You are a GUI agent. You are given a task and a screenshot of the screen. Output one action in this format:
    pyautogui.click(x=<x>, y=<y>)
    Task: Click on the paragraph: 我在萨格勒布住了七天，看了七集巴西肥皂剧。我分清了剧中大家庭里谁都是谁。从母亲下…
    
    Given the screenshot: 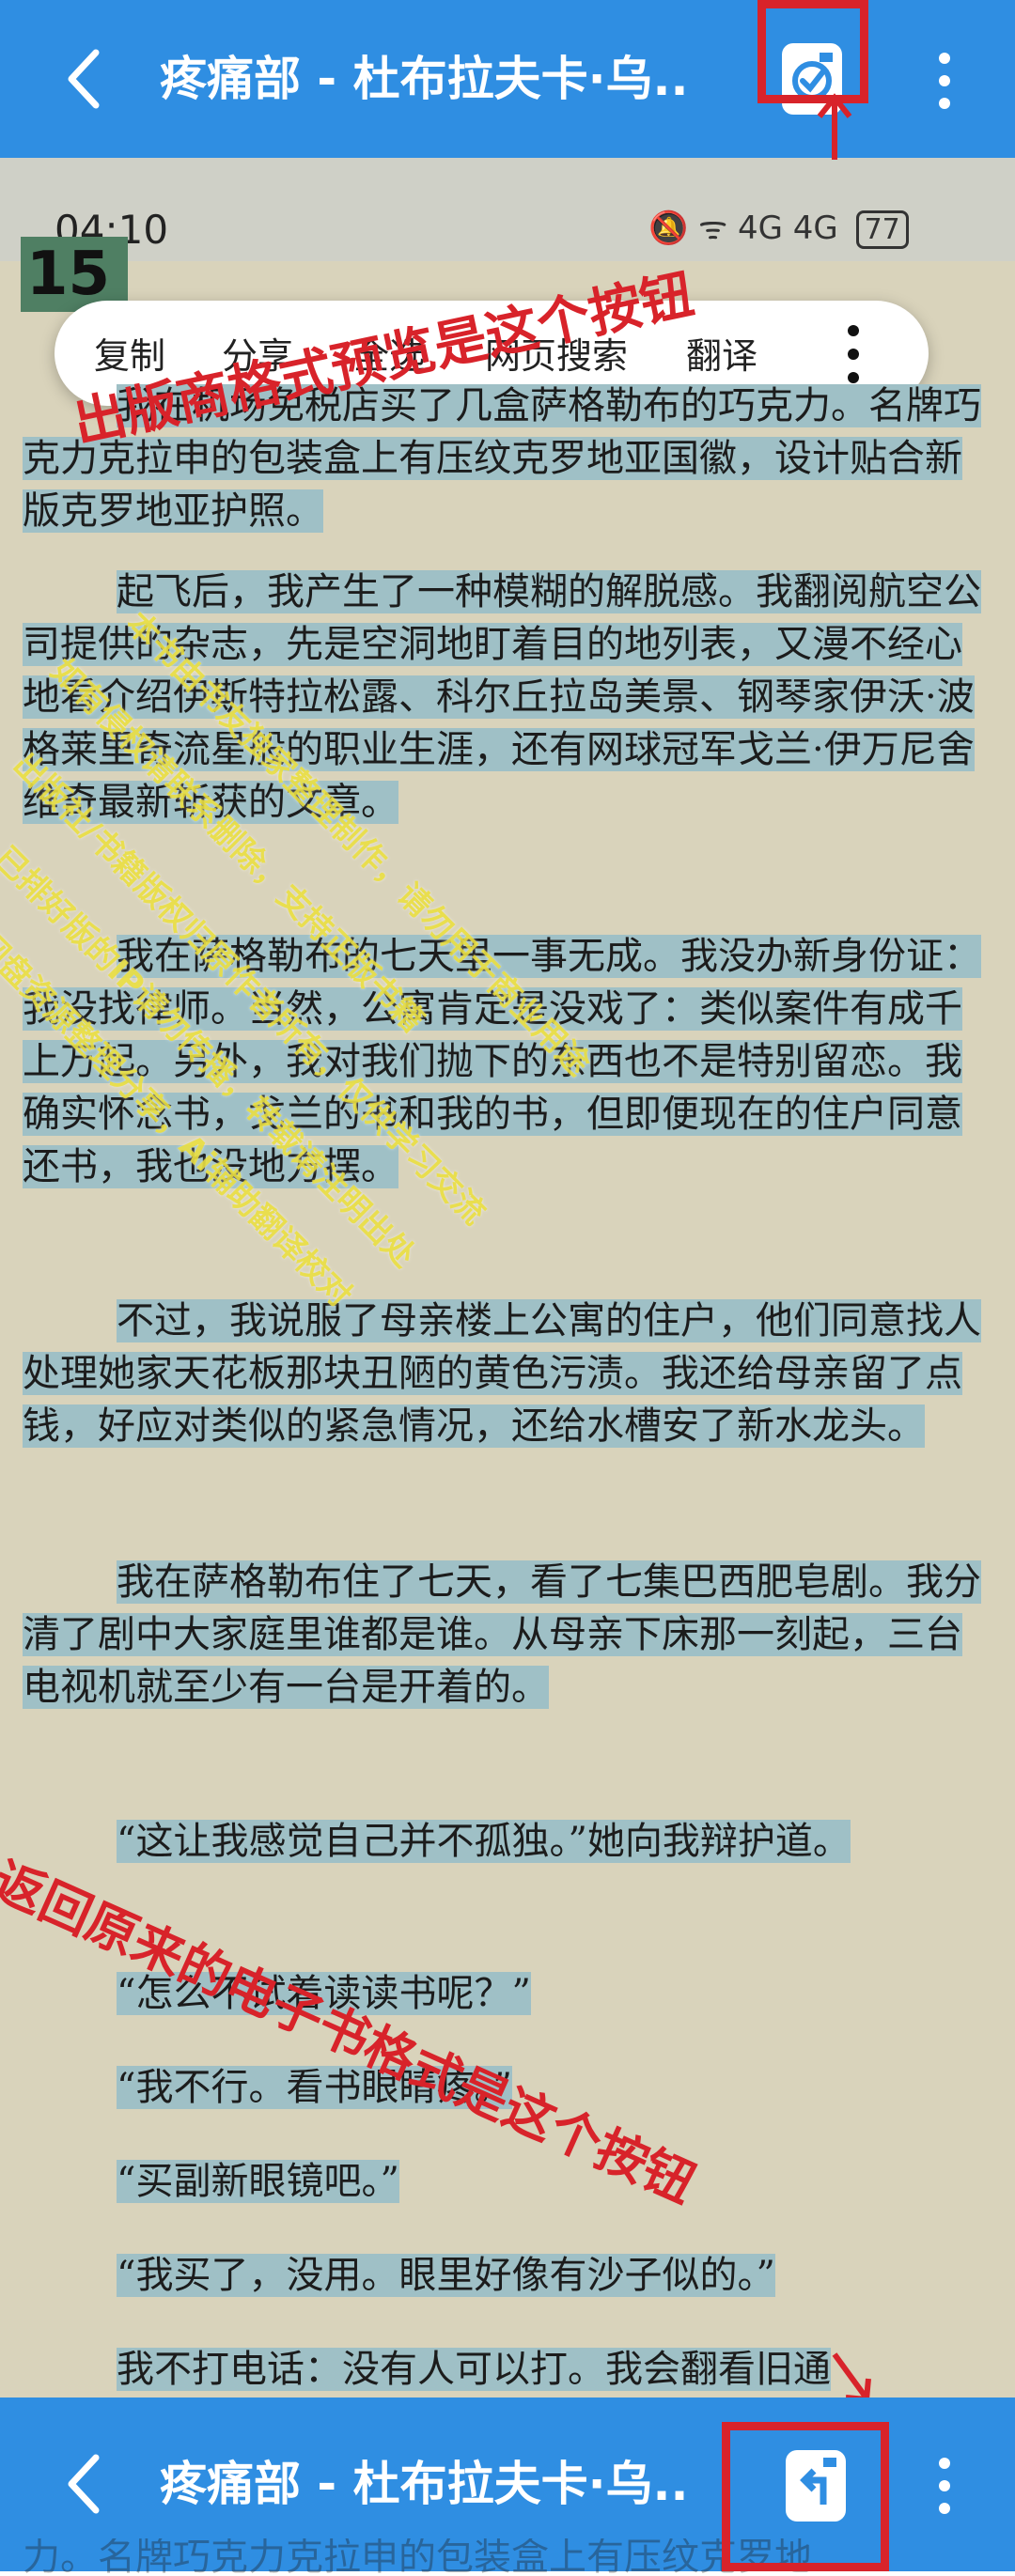 What is the action you would take?
    pyautogui.click(x=502, y=1635)
    